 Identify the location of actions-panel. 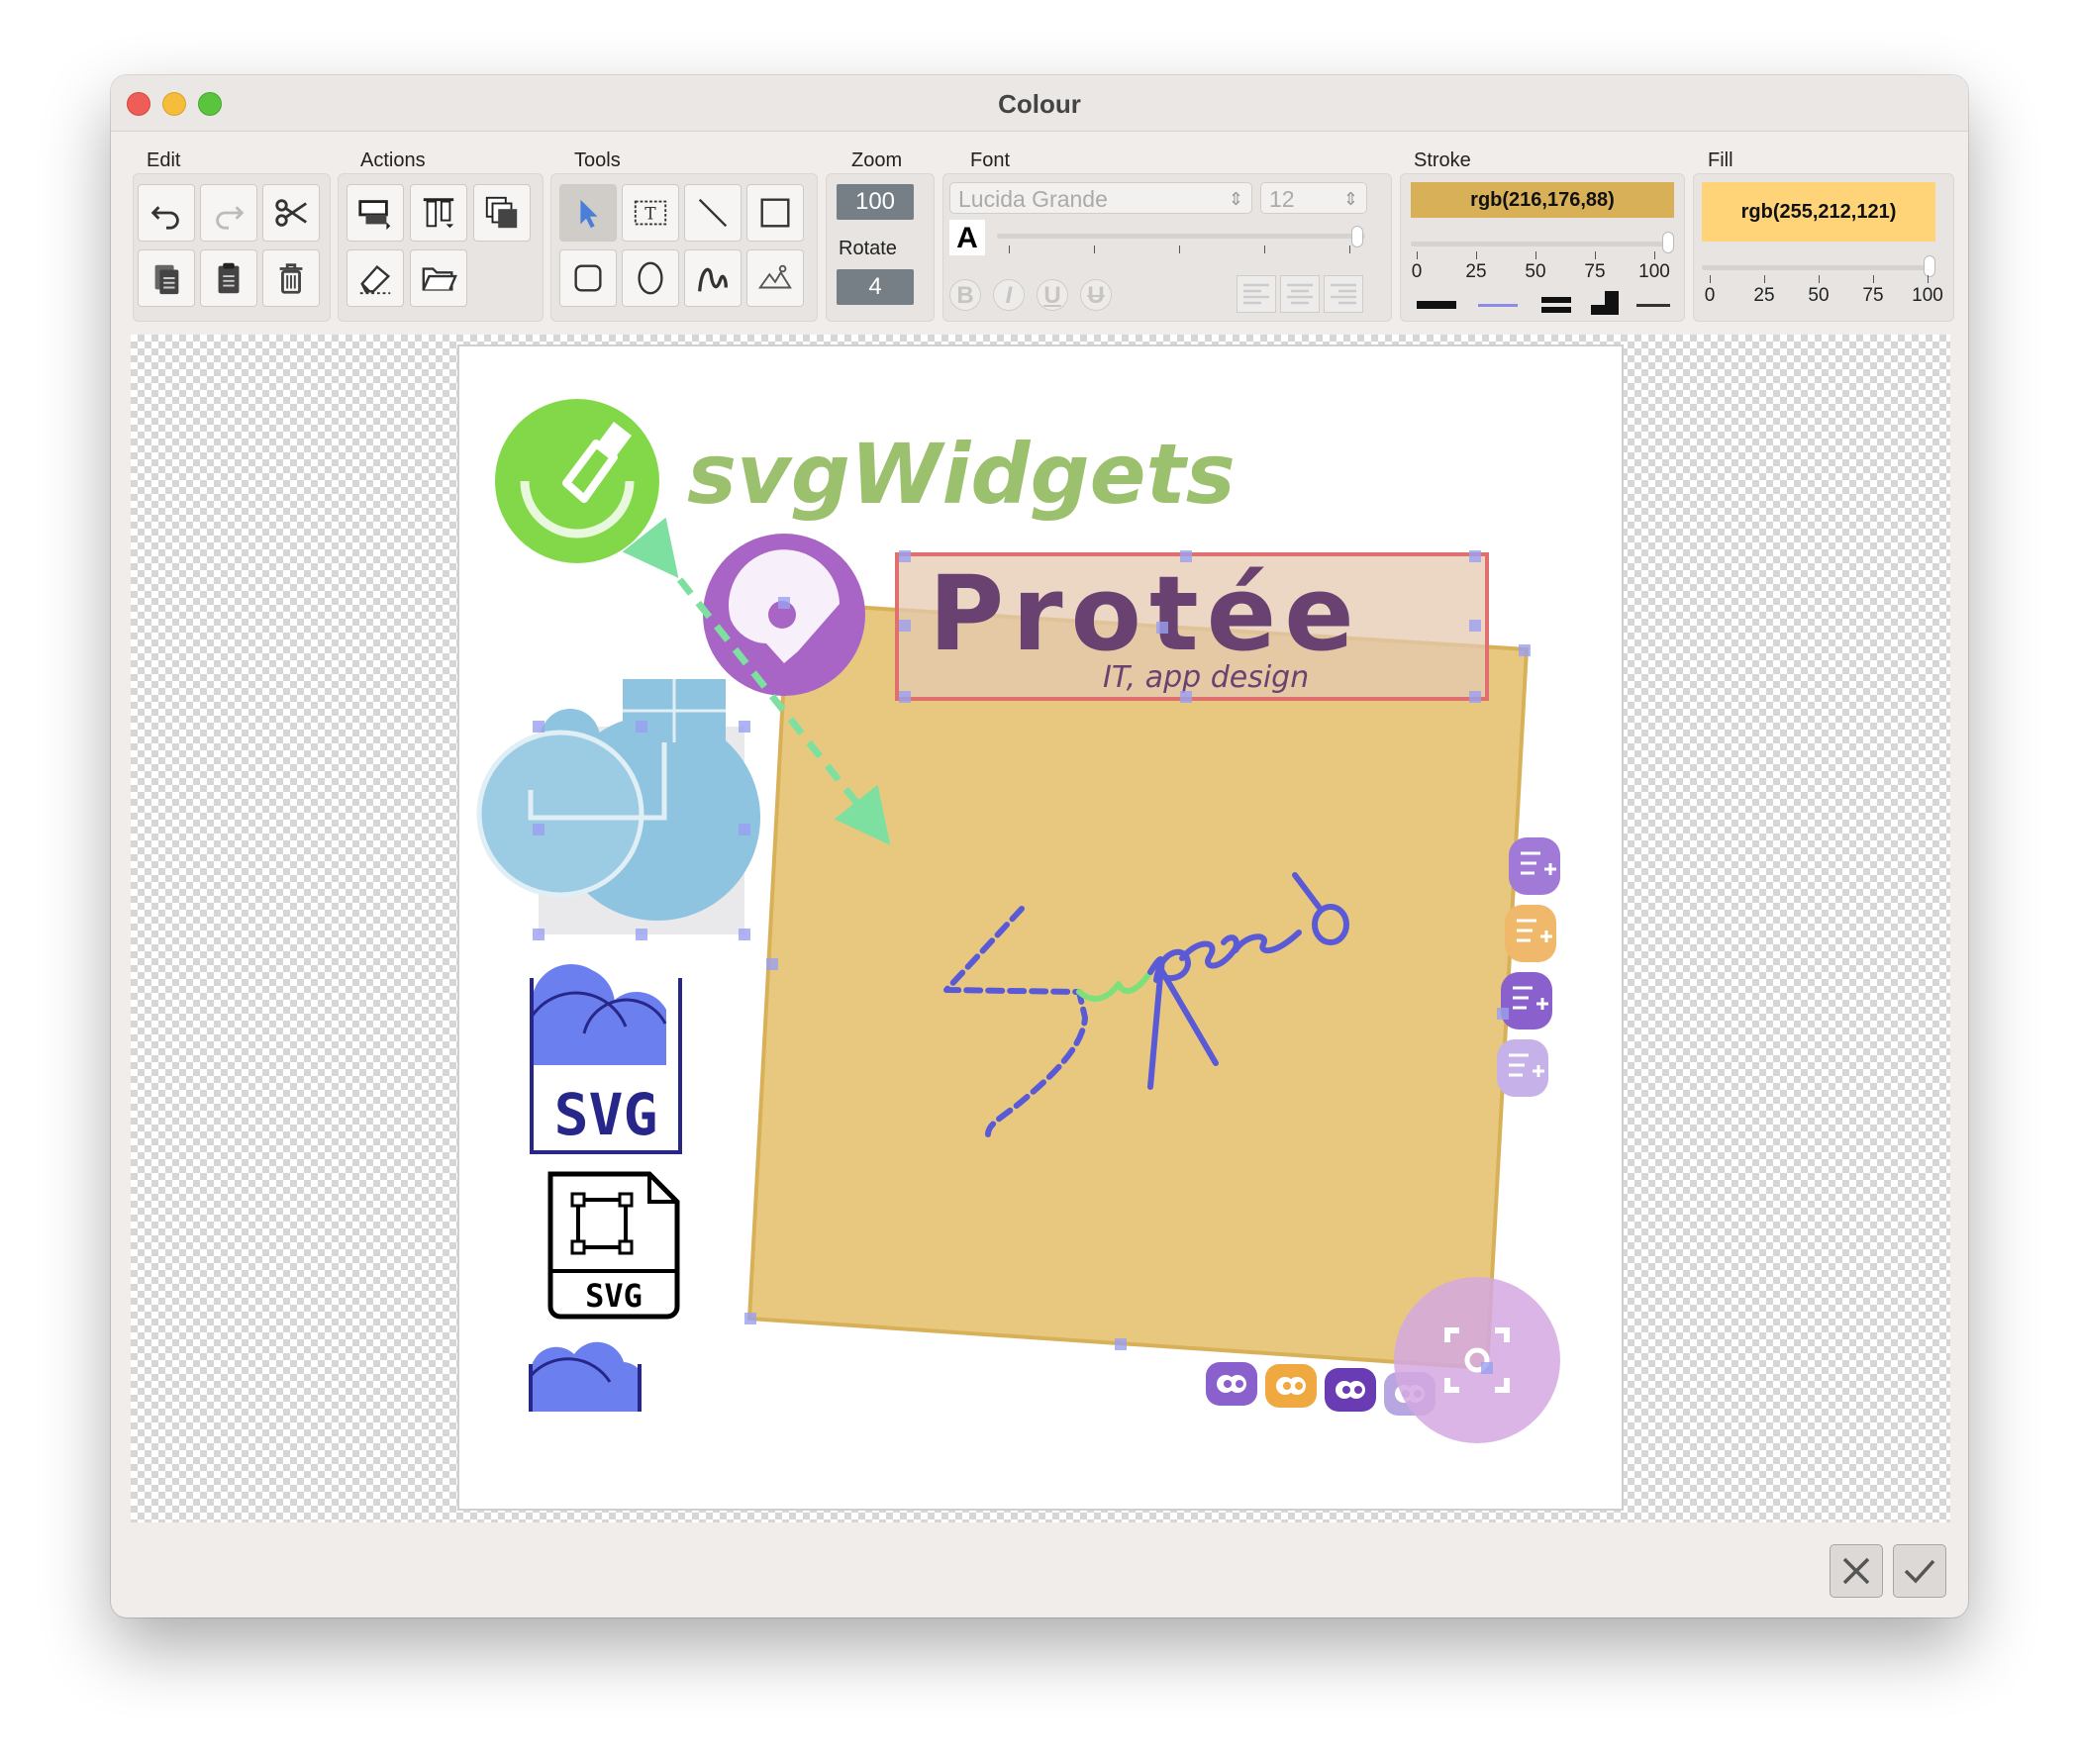
(441, 247).